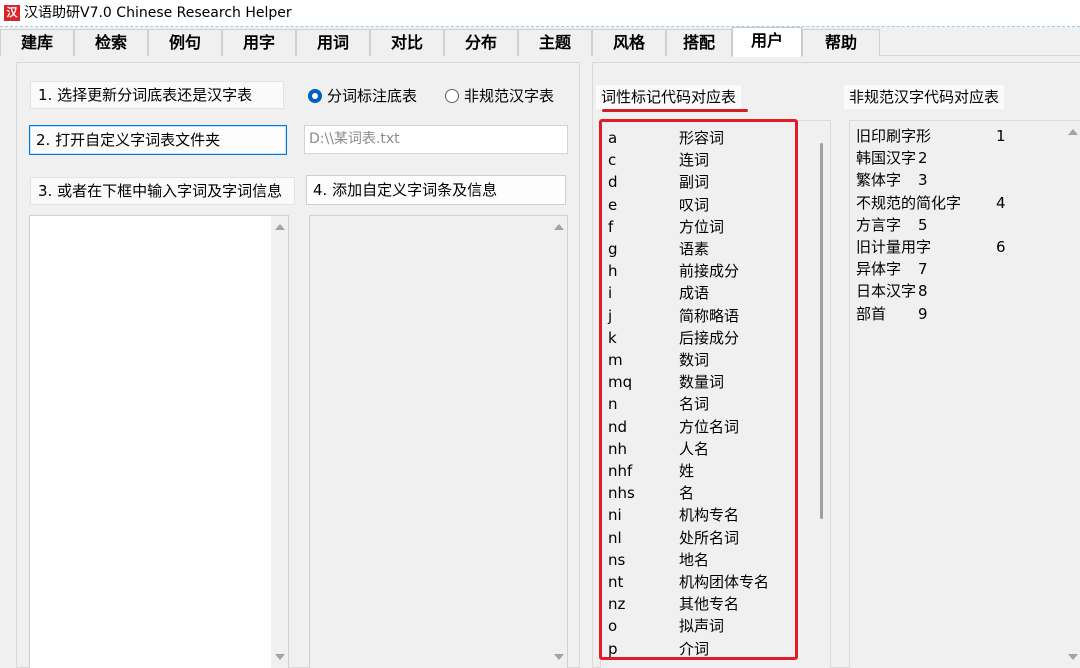 The image size is (1080, 668). Describe the element at coordinates (499, 96) in the screenshot. I see `radio-nonstandard-char-table: 非规范汉字表` at that location.